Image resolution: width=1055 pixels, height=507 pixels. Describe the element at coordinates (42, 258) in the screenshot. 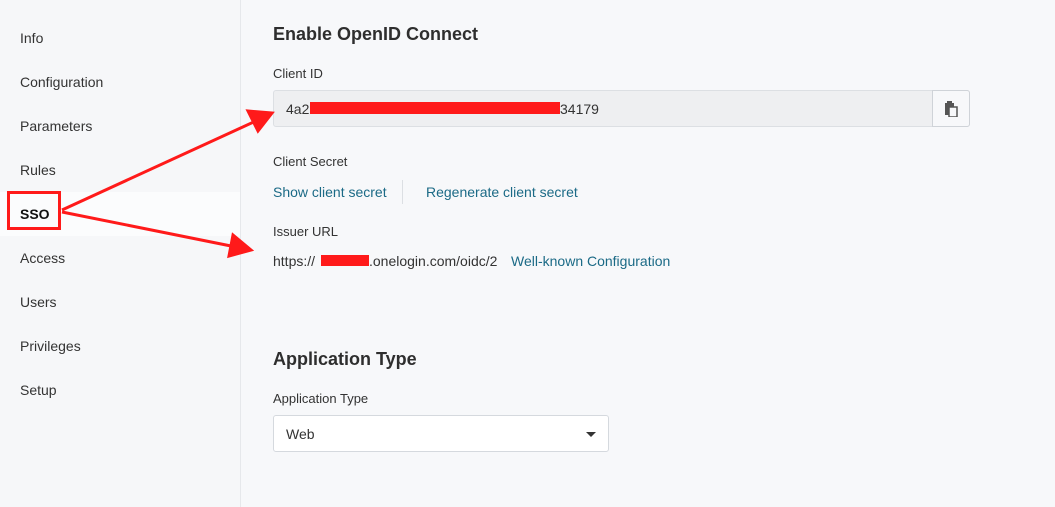

I see `sidebar-item-access: Access` at that location.